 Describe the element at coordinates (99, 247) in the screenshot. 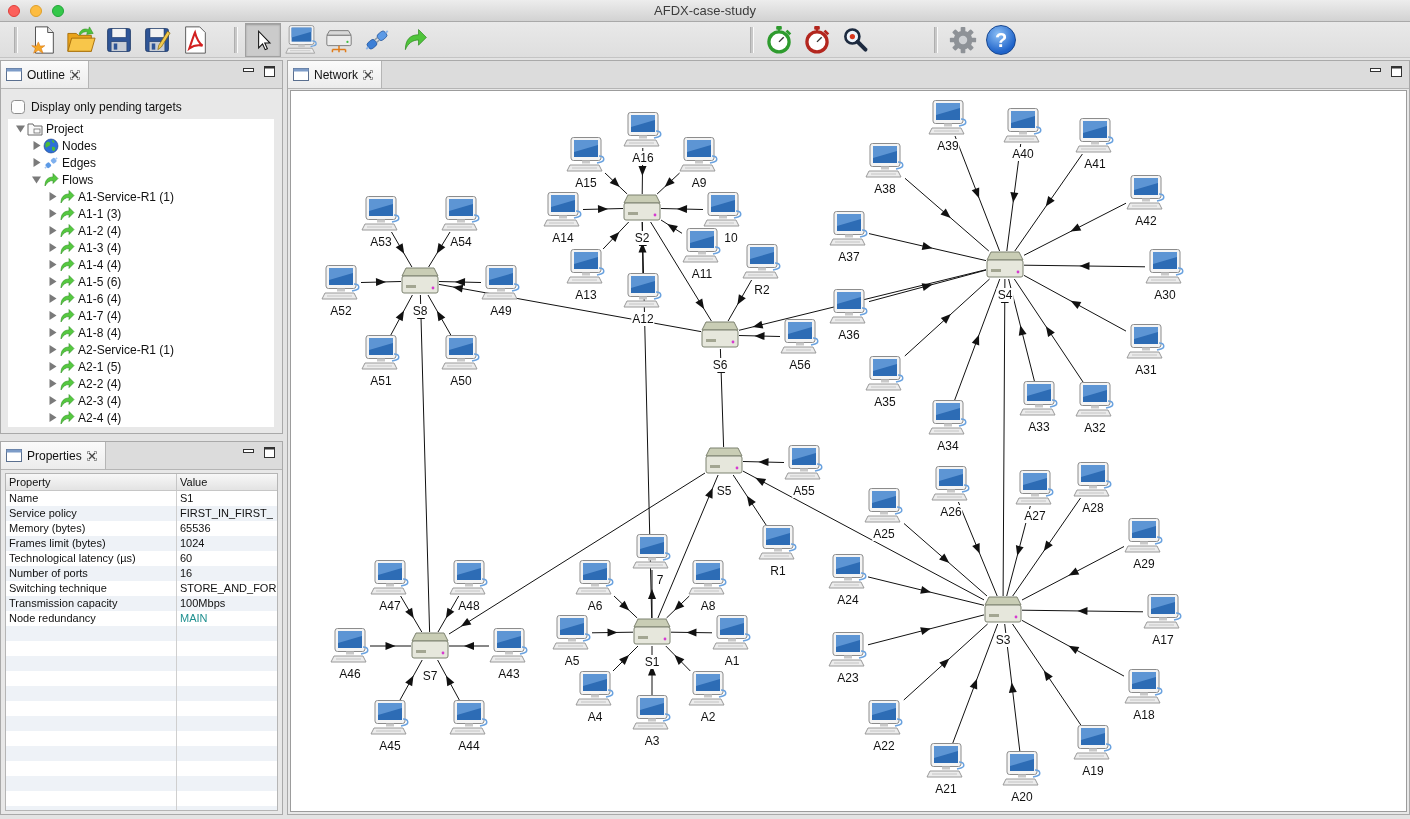

I see `tree-item: A1-3 (4)` at that location.